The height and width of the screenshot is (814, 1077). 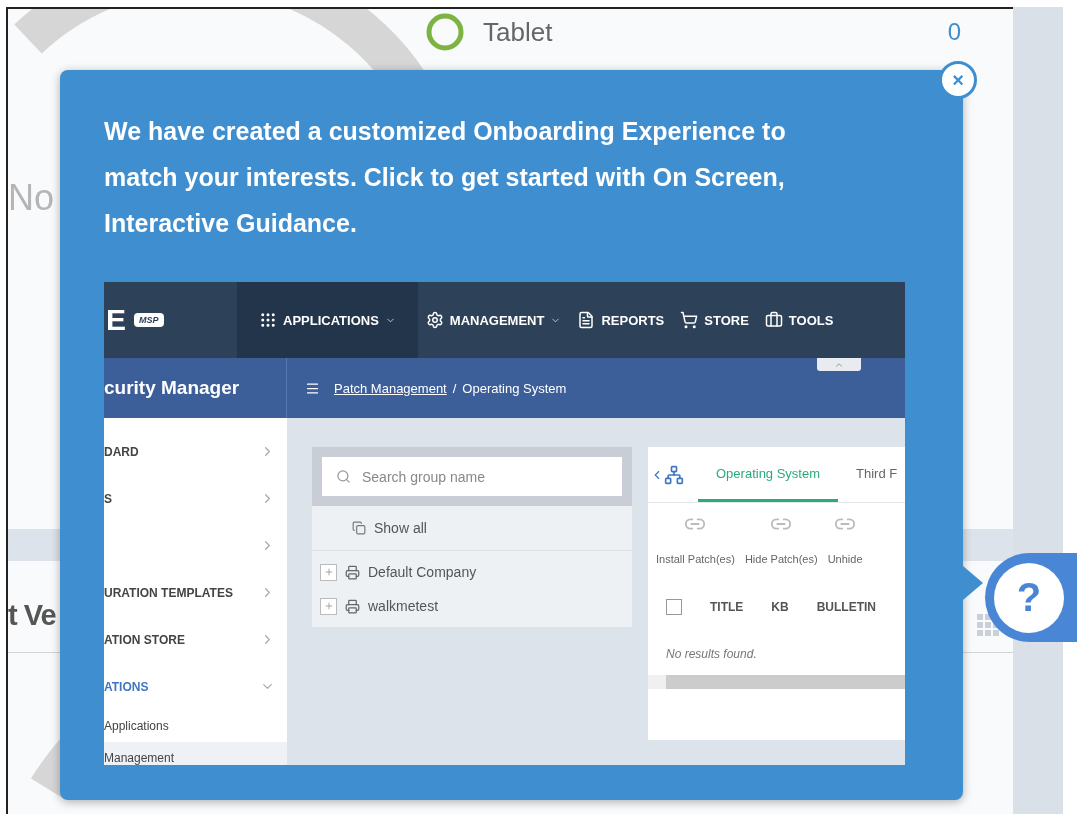 I want to click on sidebar-label: DARD, so click(x=121, y=451).